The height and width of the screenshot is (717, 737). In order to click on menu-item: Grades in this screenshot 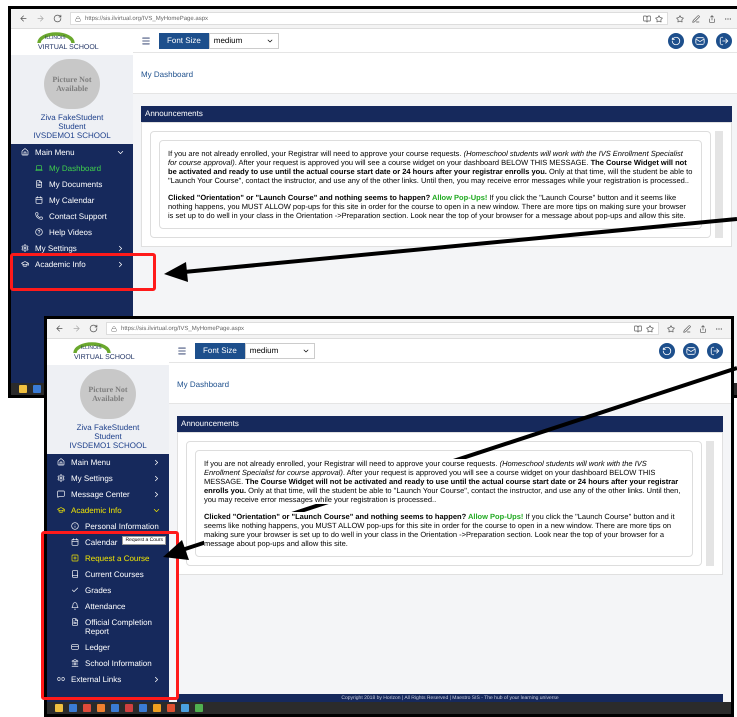, I will do `click(92, 590)`.